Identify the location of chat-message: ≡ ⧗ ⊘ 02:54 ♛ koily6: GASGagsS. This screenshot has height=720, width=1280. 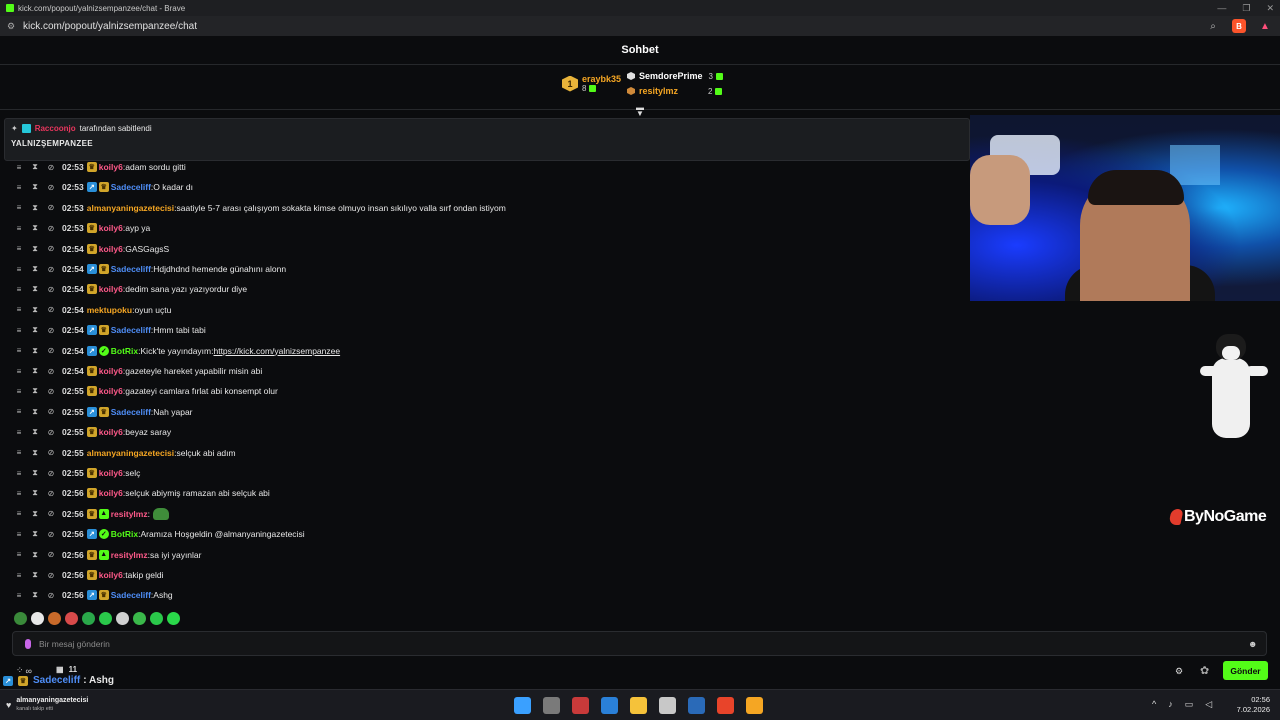
(91, 249).